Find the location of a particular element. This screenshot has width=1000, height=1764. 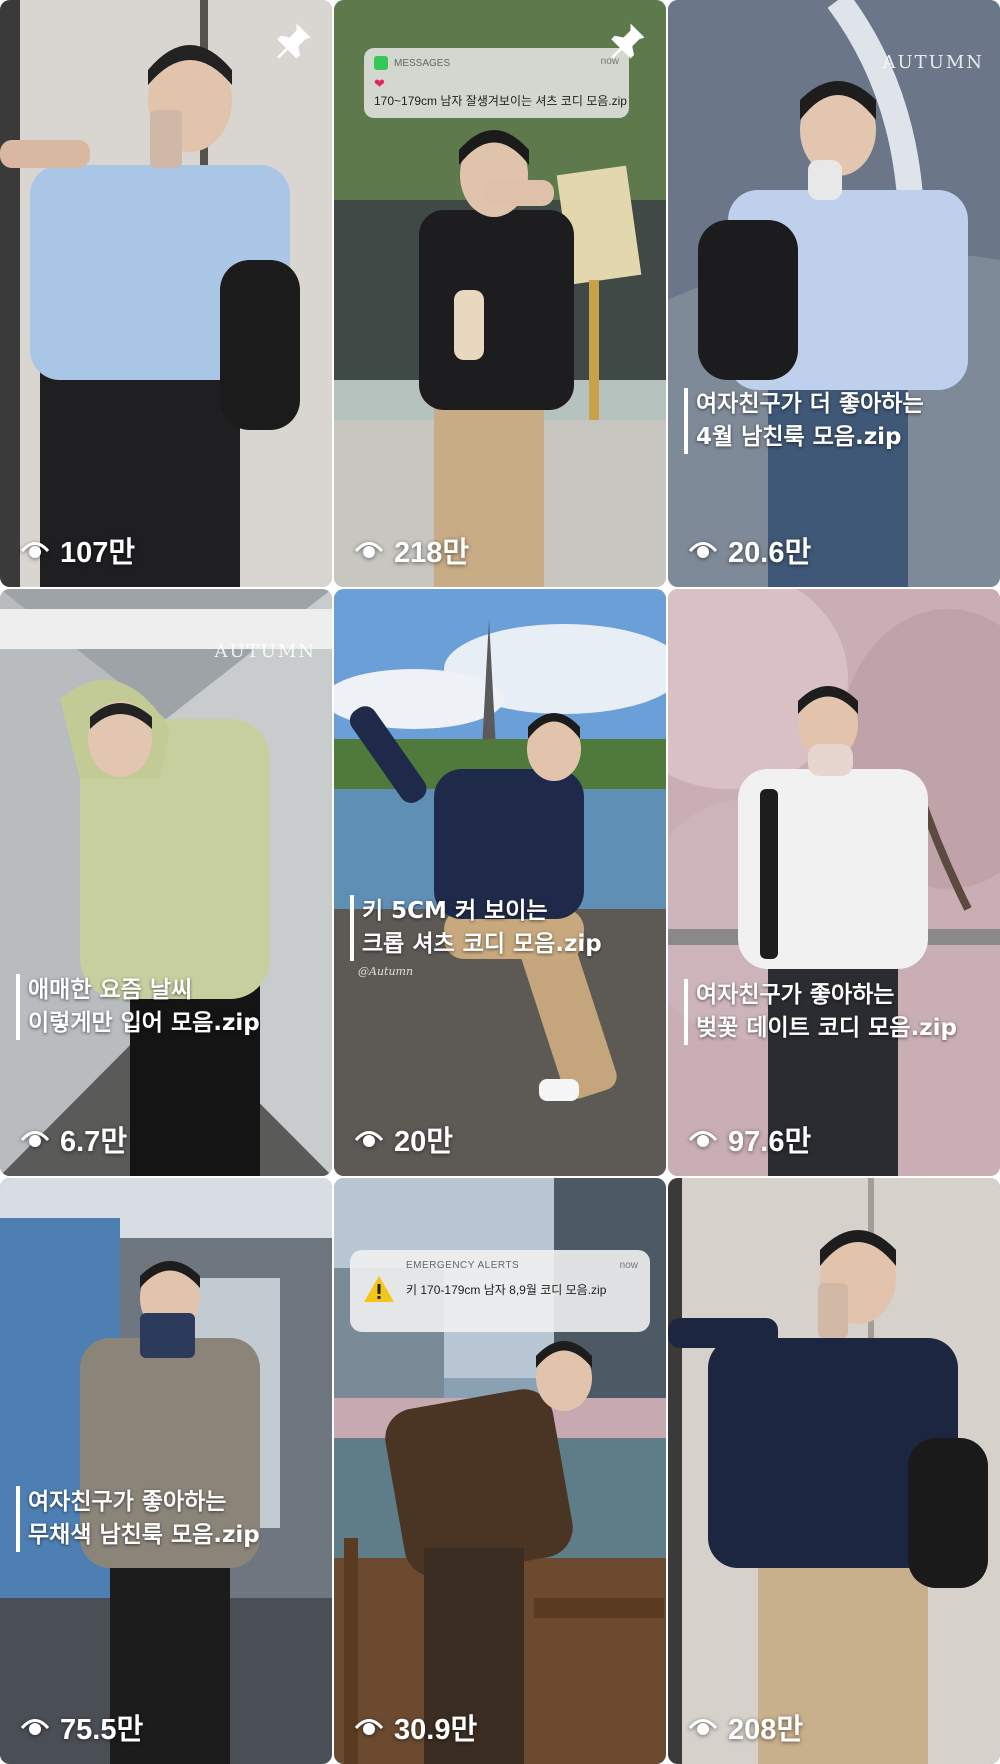

view-count-text: 30.9만 is located at coordinates (436, 1730).